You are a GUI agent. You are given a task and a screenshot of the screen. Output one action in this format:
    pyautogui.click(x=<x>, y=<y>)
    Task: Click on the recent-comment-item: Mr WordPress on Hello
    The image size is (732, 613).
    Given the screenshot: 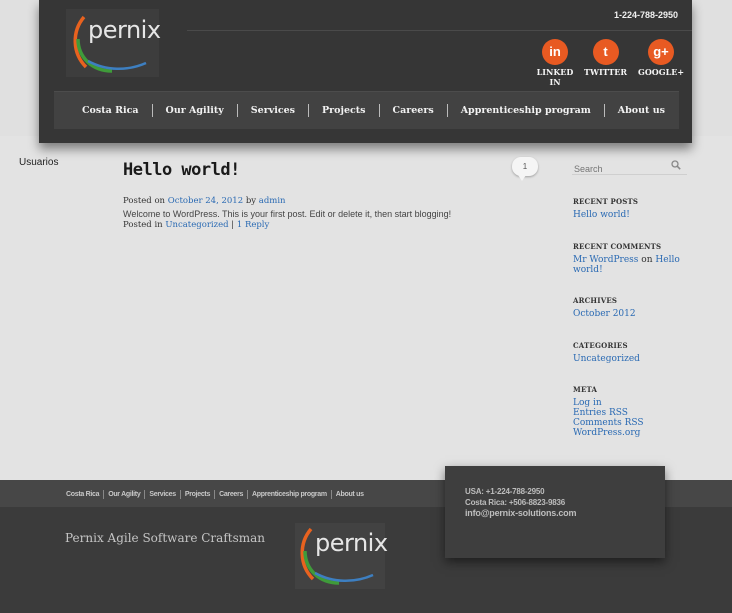 What is the action you would take?
    pyautogui.click(x=626, y=260)
    